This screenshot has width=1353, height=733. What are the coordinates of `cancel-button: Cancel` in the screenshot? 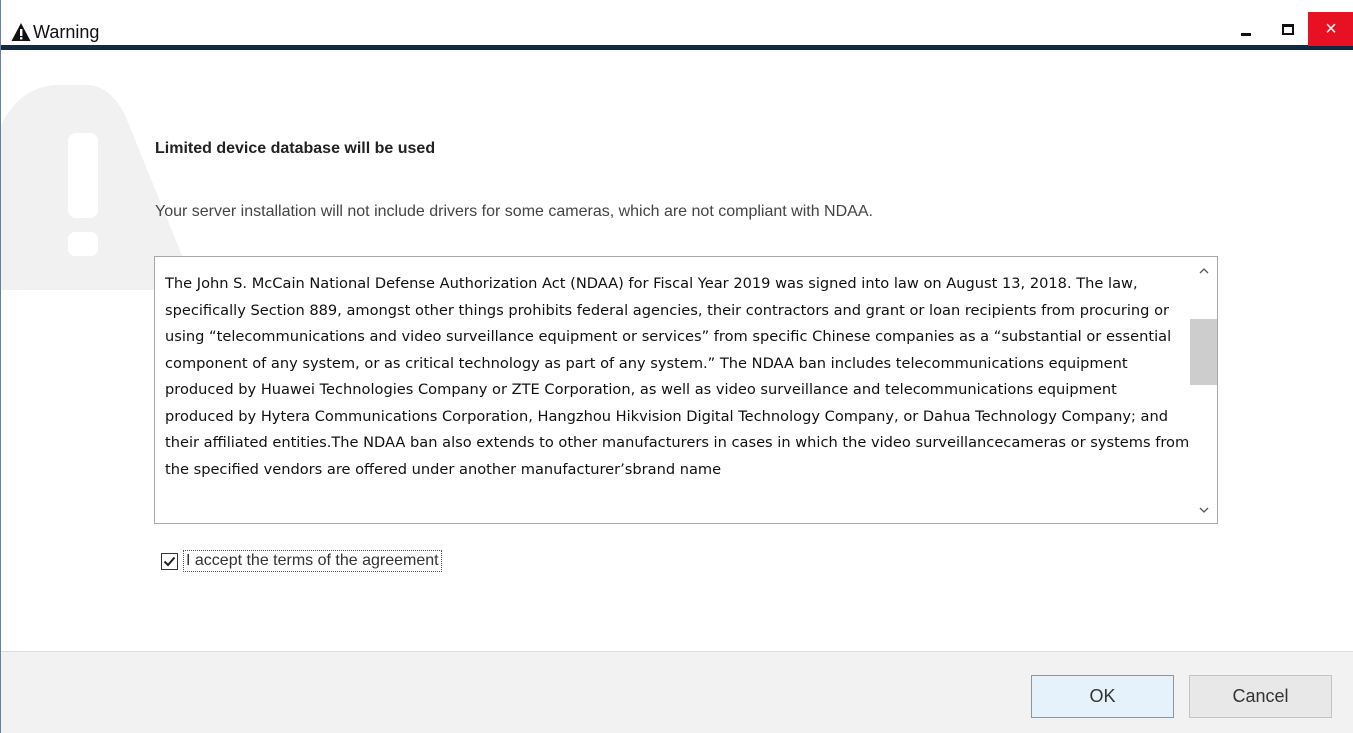 It's located at (1260, 696).